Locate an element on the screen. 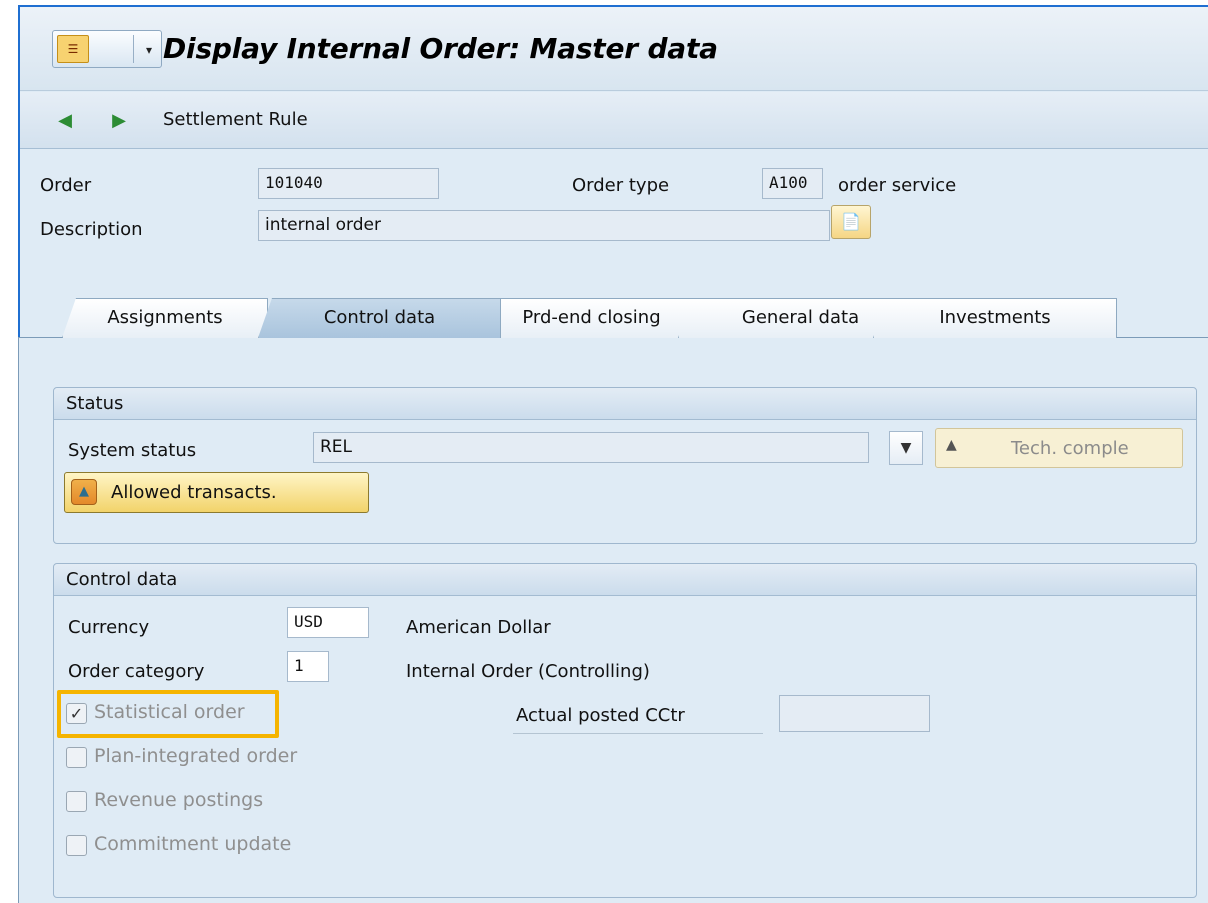 This screenshot has width=1208, height=903. long-text-button: 📄 is located at coordinates (851, 222).